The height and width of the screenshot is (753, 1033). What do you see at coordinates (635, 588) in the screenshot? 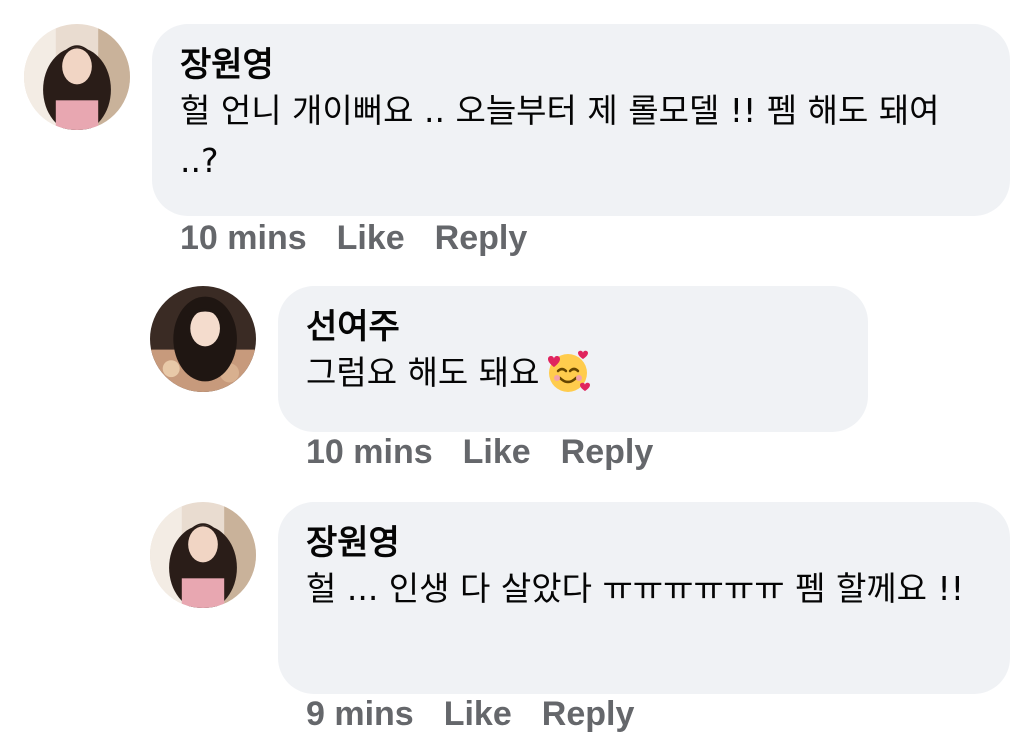
I see `comment-text: 헐 ... 인생 다 살았다 ㅠㅠㅠㅠㅠㅠ 펨 할께요 !!` at bounding box center [635, 588].